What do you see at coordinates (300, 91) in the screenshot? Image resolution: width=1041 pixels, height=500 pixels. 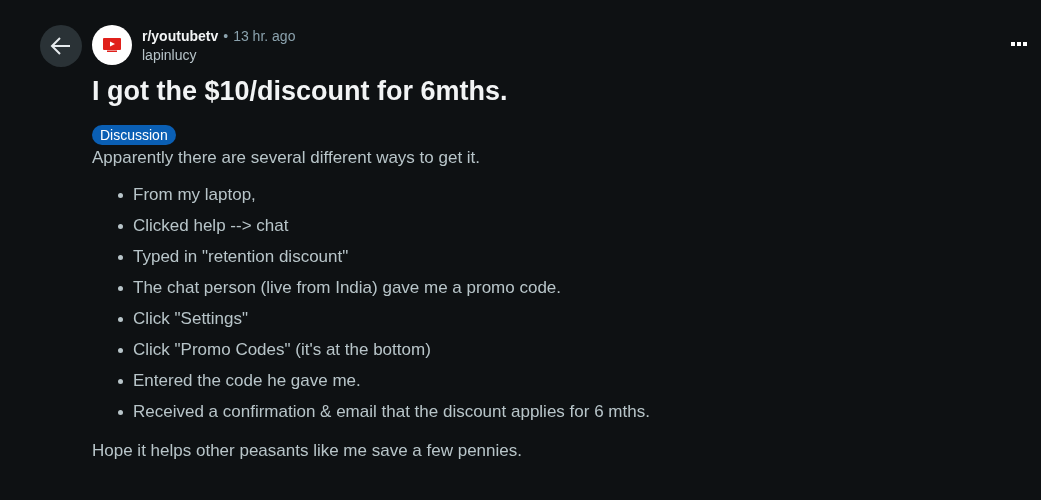 I see `post-title: I got the $10/discount for 6mths.` at bounding box center [300, 91].